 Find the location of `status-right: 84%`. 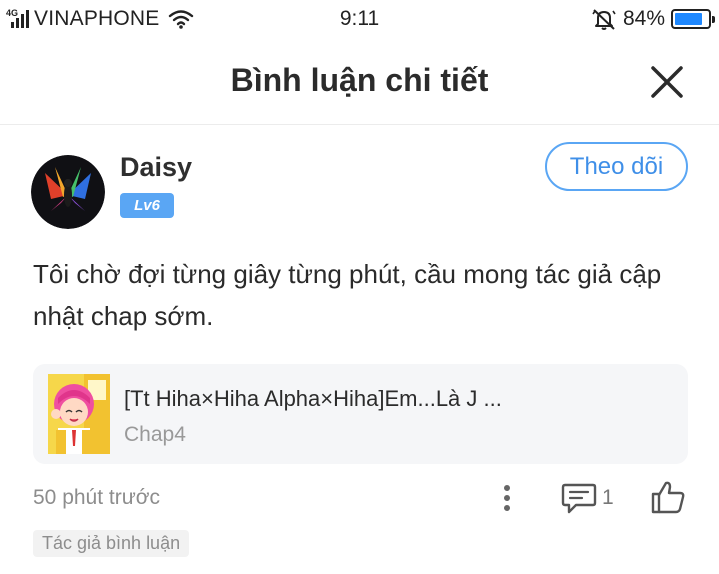

status-right: 84% is located at coordinates (653, 19).